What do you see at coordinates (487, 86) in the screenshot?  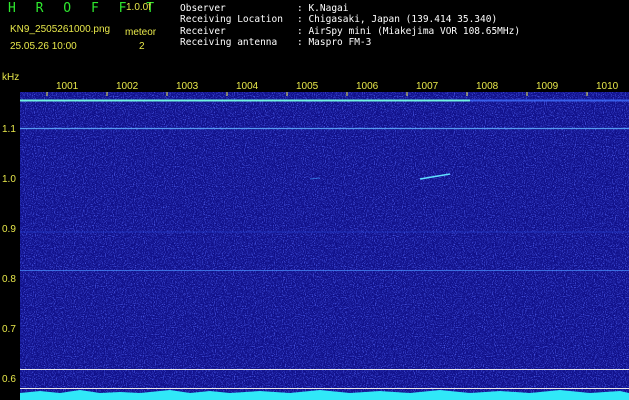 I see `x-tick-label: 1008` at bounding box center [487, 86].